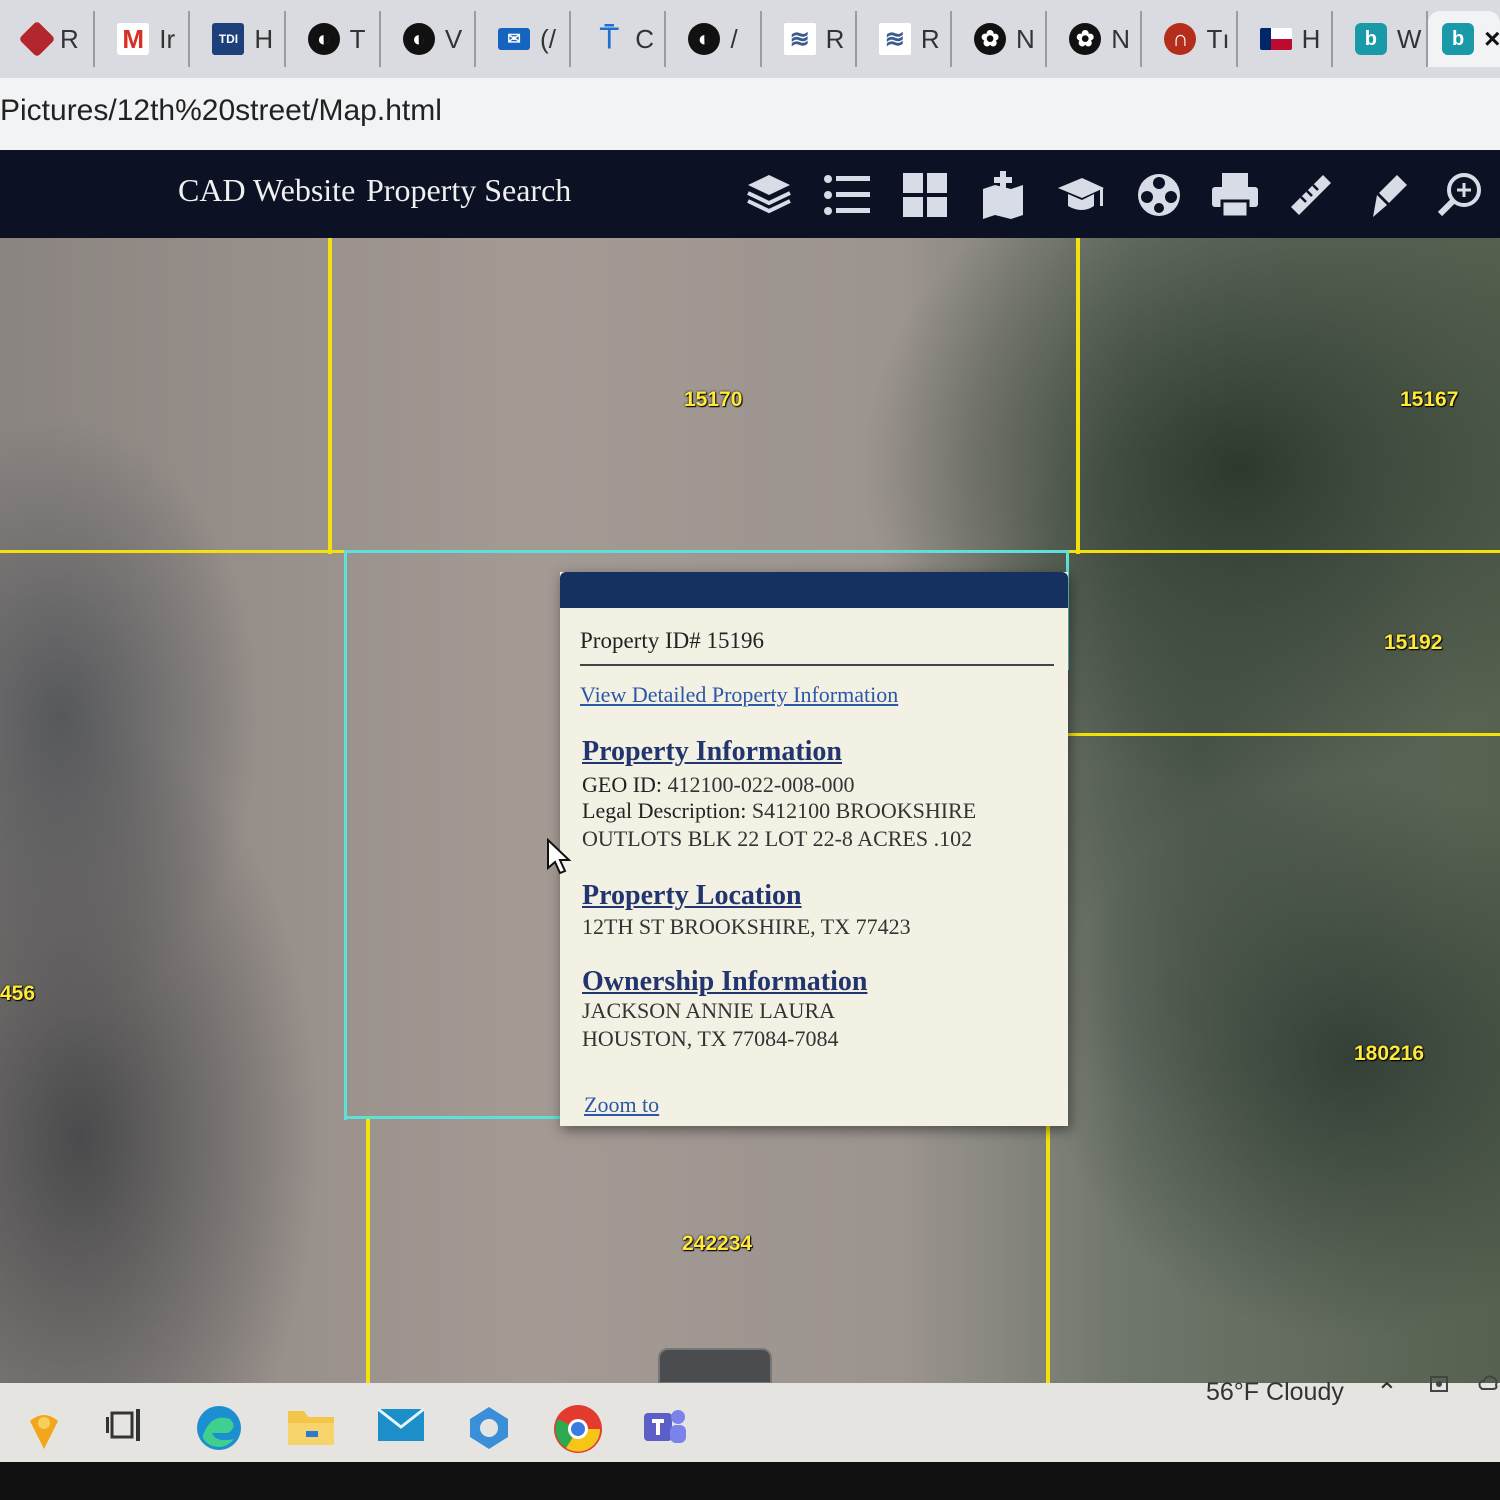 This screenshot has width=1500, height=1500. What do you see at coordinates (709, 1010) in the screenshot?
I see `owner-name: JACKSON ANNIE LAURA` at bounding box center [709, 1010].